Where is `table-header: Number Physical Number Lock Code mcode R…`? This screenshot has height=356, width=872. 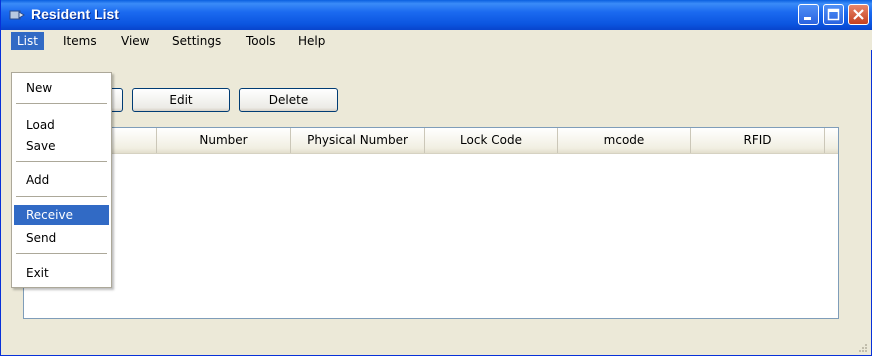
table-header: Number Physical Number Lock Code mcode R… is located at coordinates (431, 141).